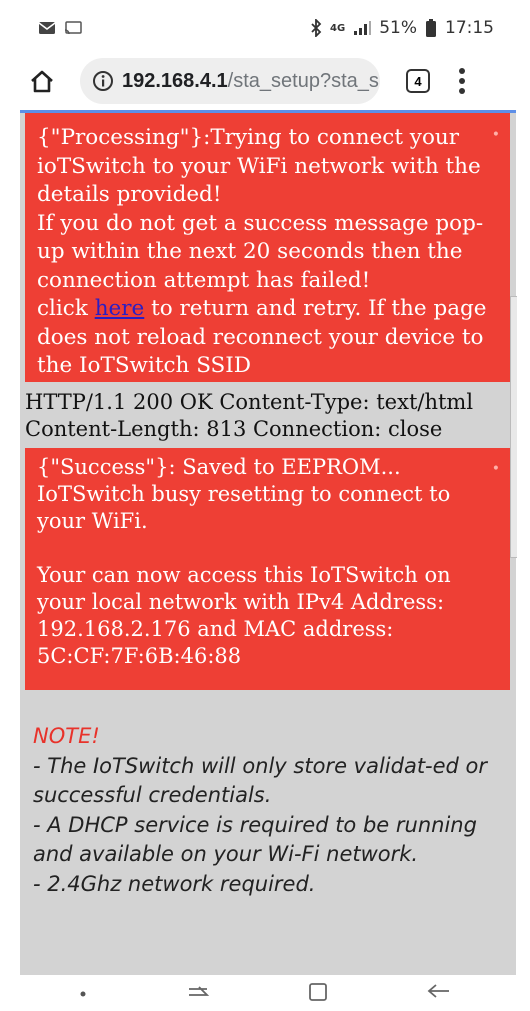 This screenshot has height=1011, width=530. What do you see at coordinates (513, 427) in the screenshot?
I see `scrollbar-thumb` at bounding box center [513, 427].